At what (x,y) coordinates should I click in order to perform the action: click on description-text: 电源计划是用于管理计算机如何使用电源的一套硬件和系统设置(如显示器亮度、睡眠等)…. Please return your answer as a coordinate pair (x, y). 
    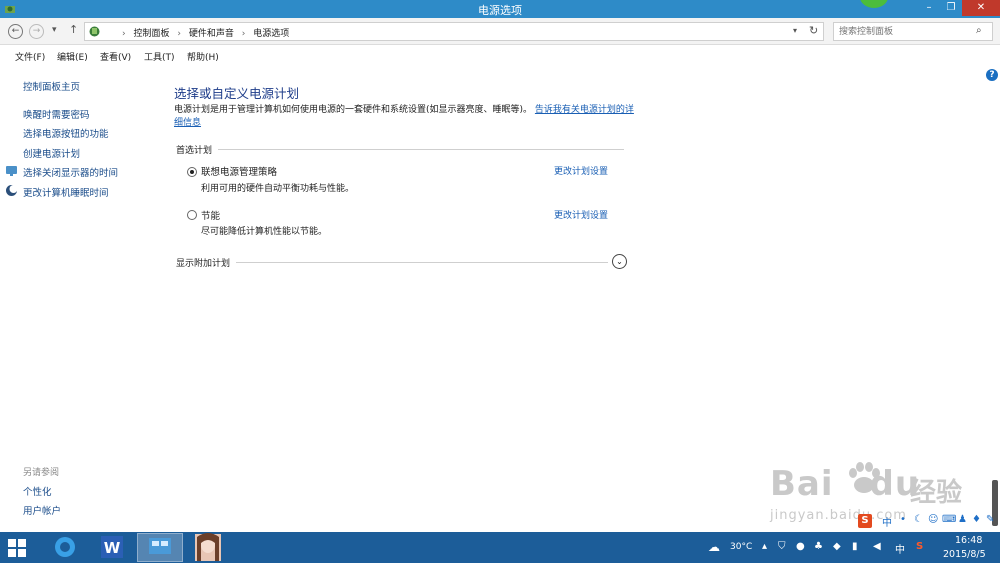
    Looking at the image, I should click on (353, 110).